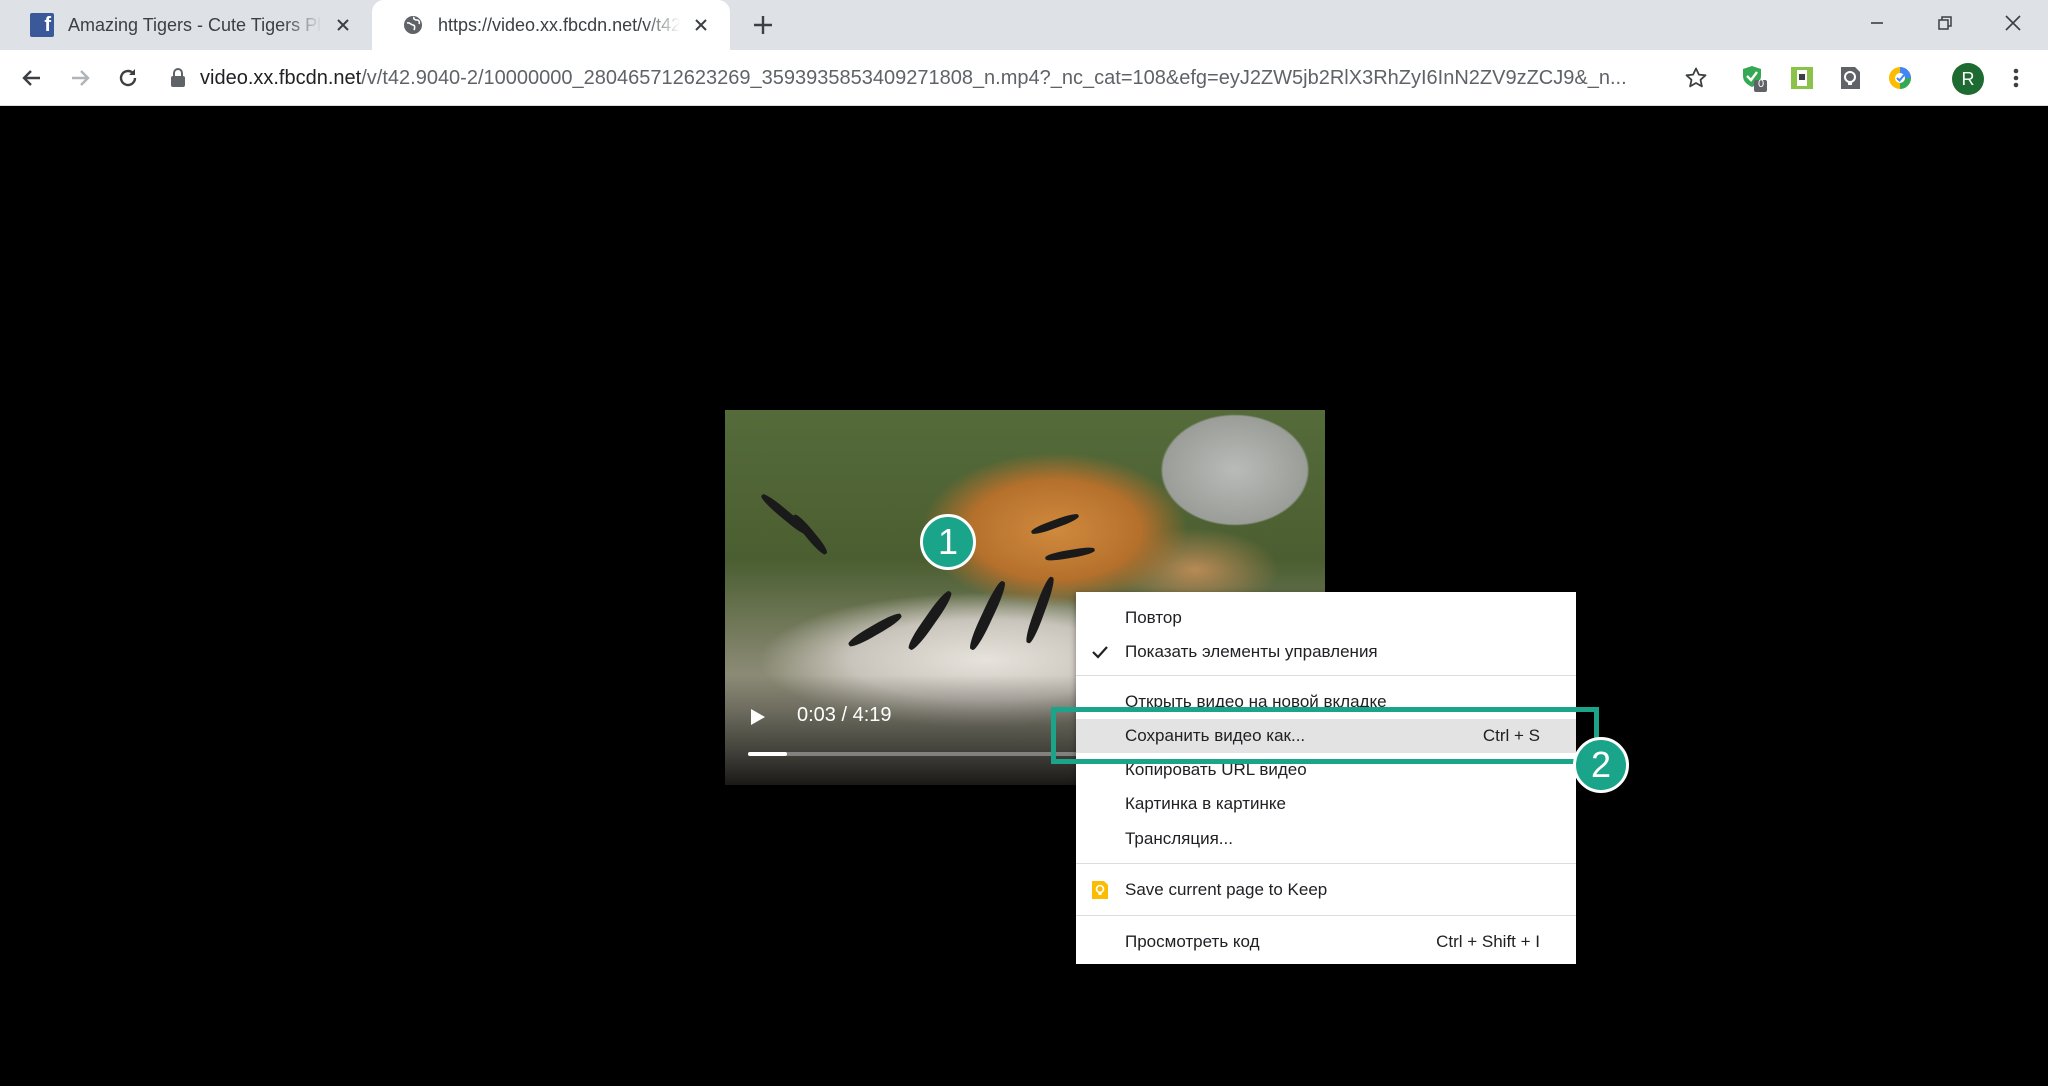 The width and height of the screenshot is (2048, 1086). What do you see at coordinates (1325, 735) in the screenshot?
I see `highlight-frame` at bounding box center [1325, 735].